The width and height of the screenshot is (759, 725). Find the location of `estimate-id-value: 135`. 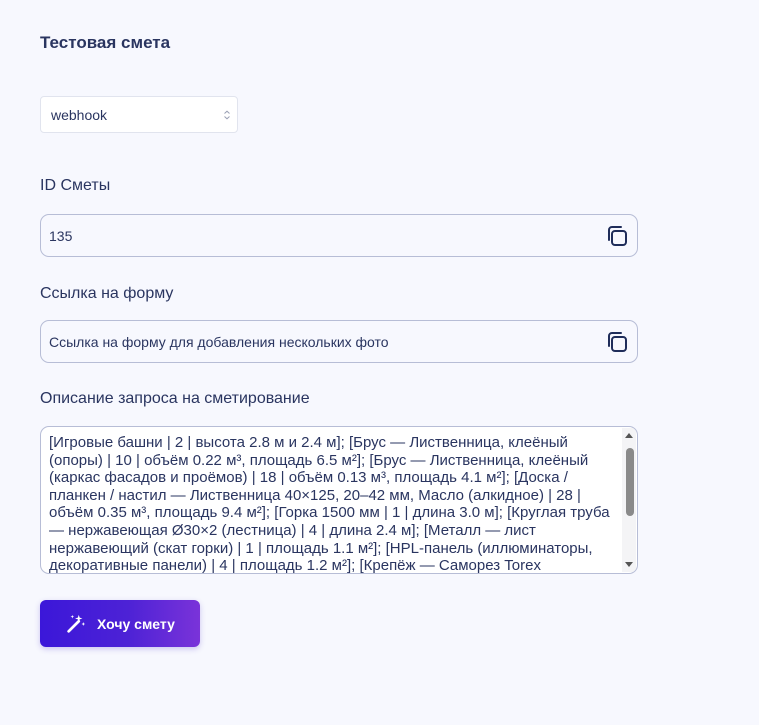

estimate-id-value: 135 is located at coordinates (61, 235).